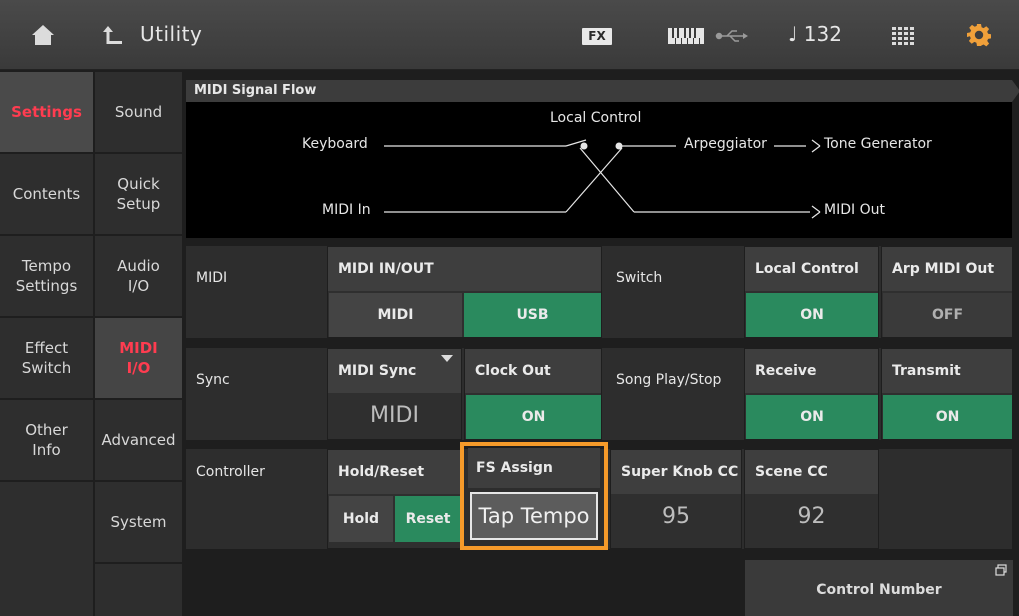  Describe the element at coordinates (346, 210) in the screenshot. I see `flow-midi-in-label: MIDI In` at that location.